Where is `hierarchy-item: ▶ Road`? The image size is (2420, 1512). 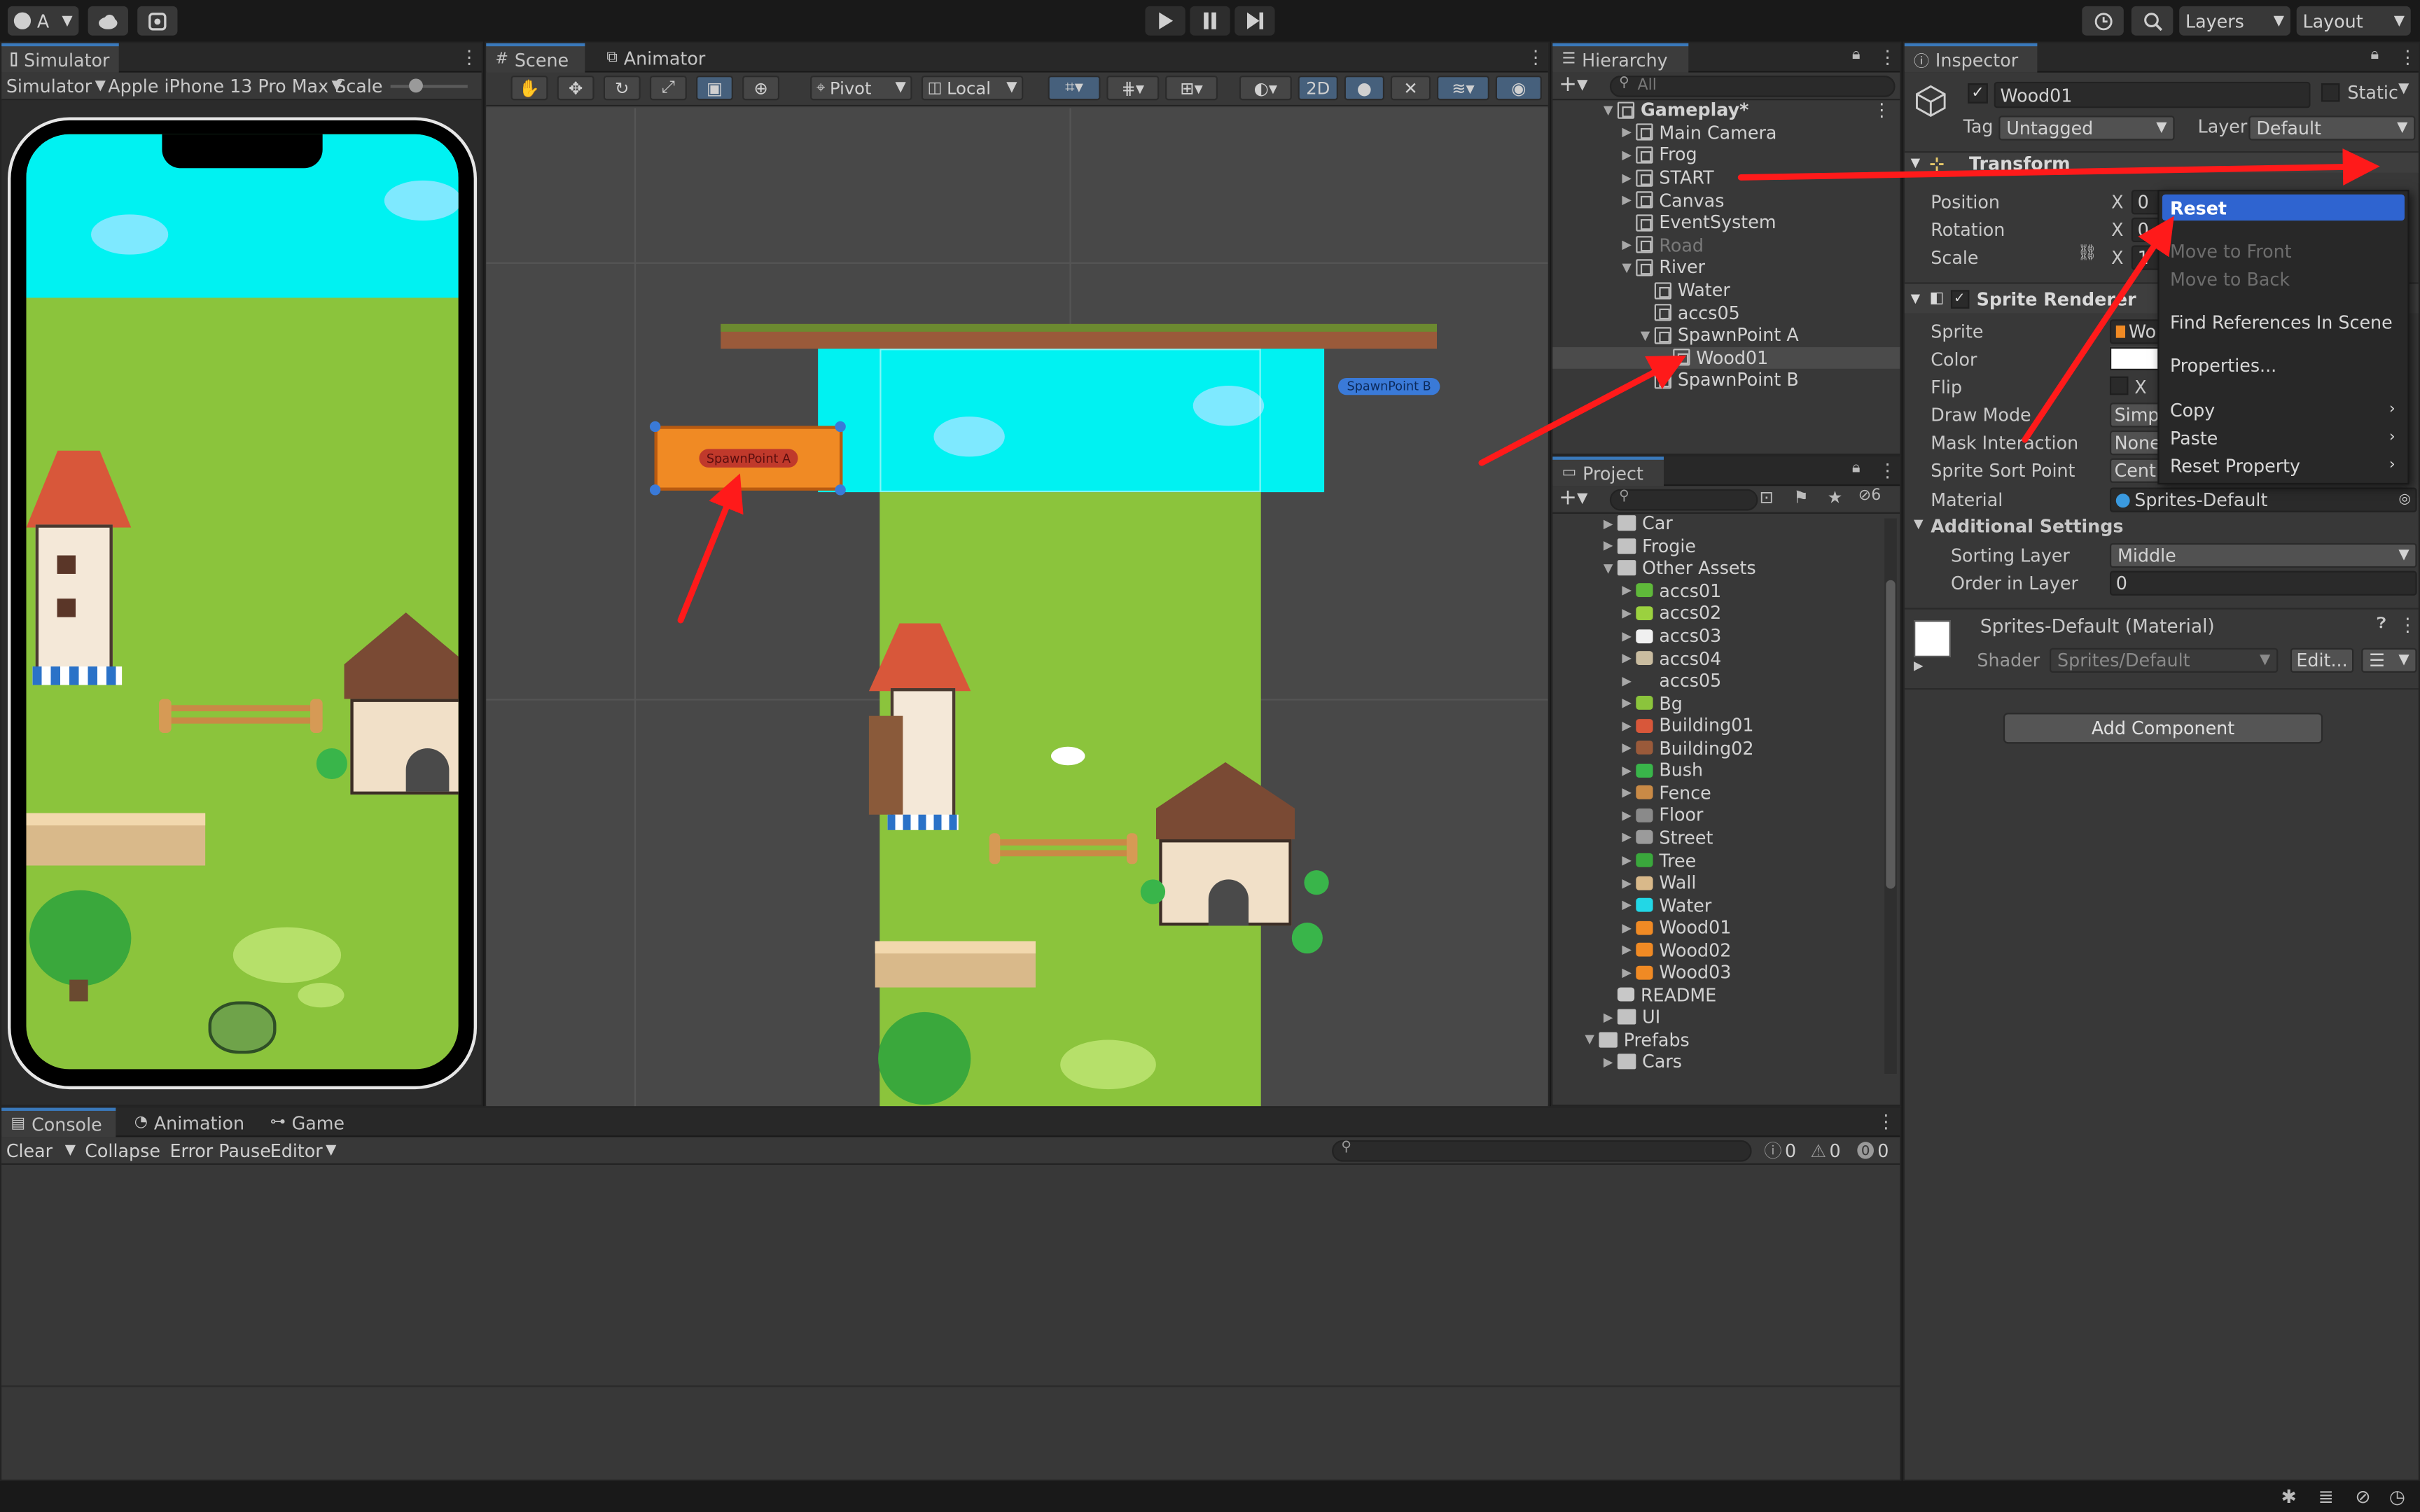 hierarchy-item: ▶ Road is located at coordinates (1726, 245).